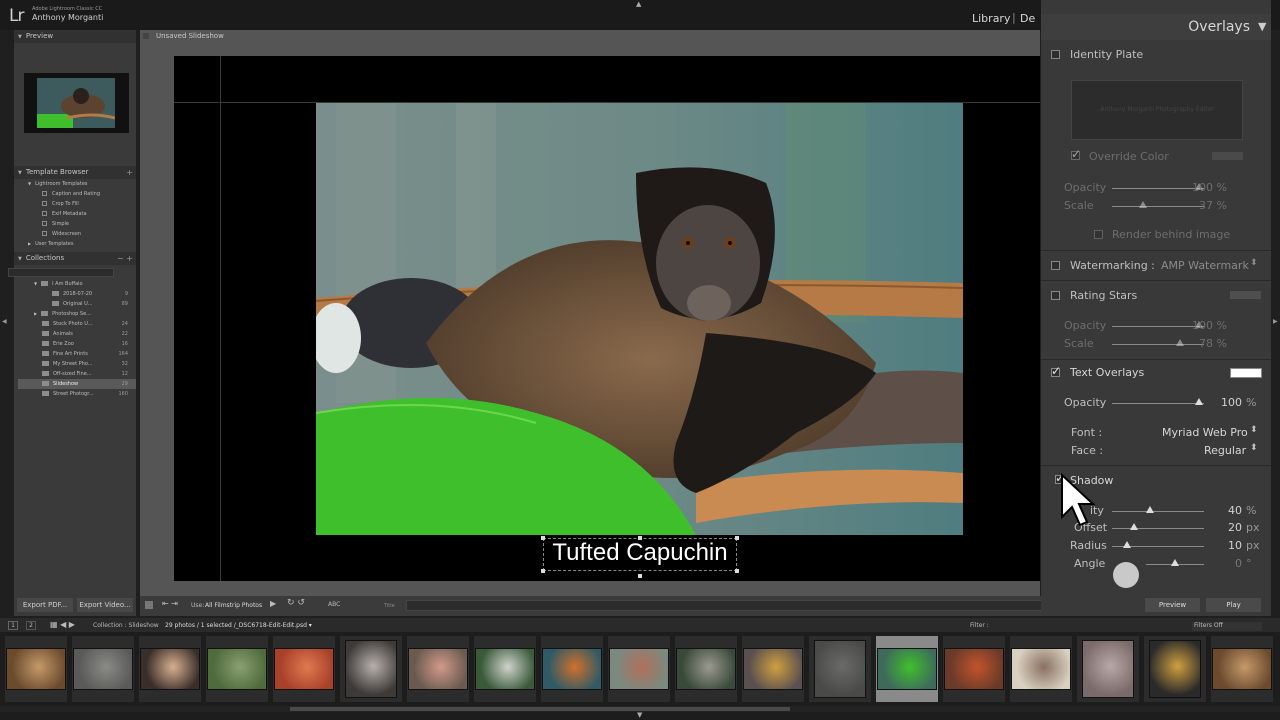 This screenshot has height=720, width=1280. What do you see at coordinates (991, 18) in the screenshot?
I see `module-library: Library` at bounding box center [991, 18].